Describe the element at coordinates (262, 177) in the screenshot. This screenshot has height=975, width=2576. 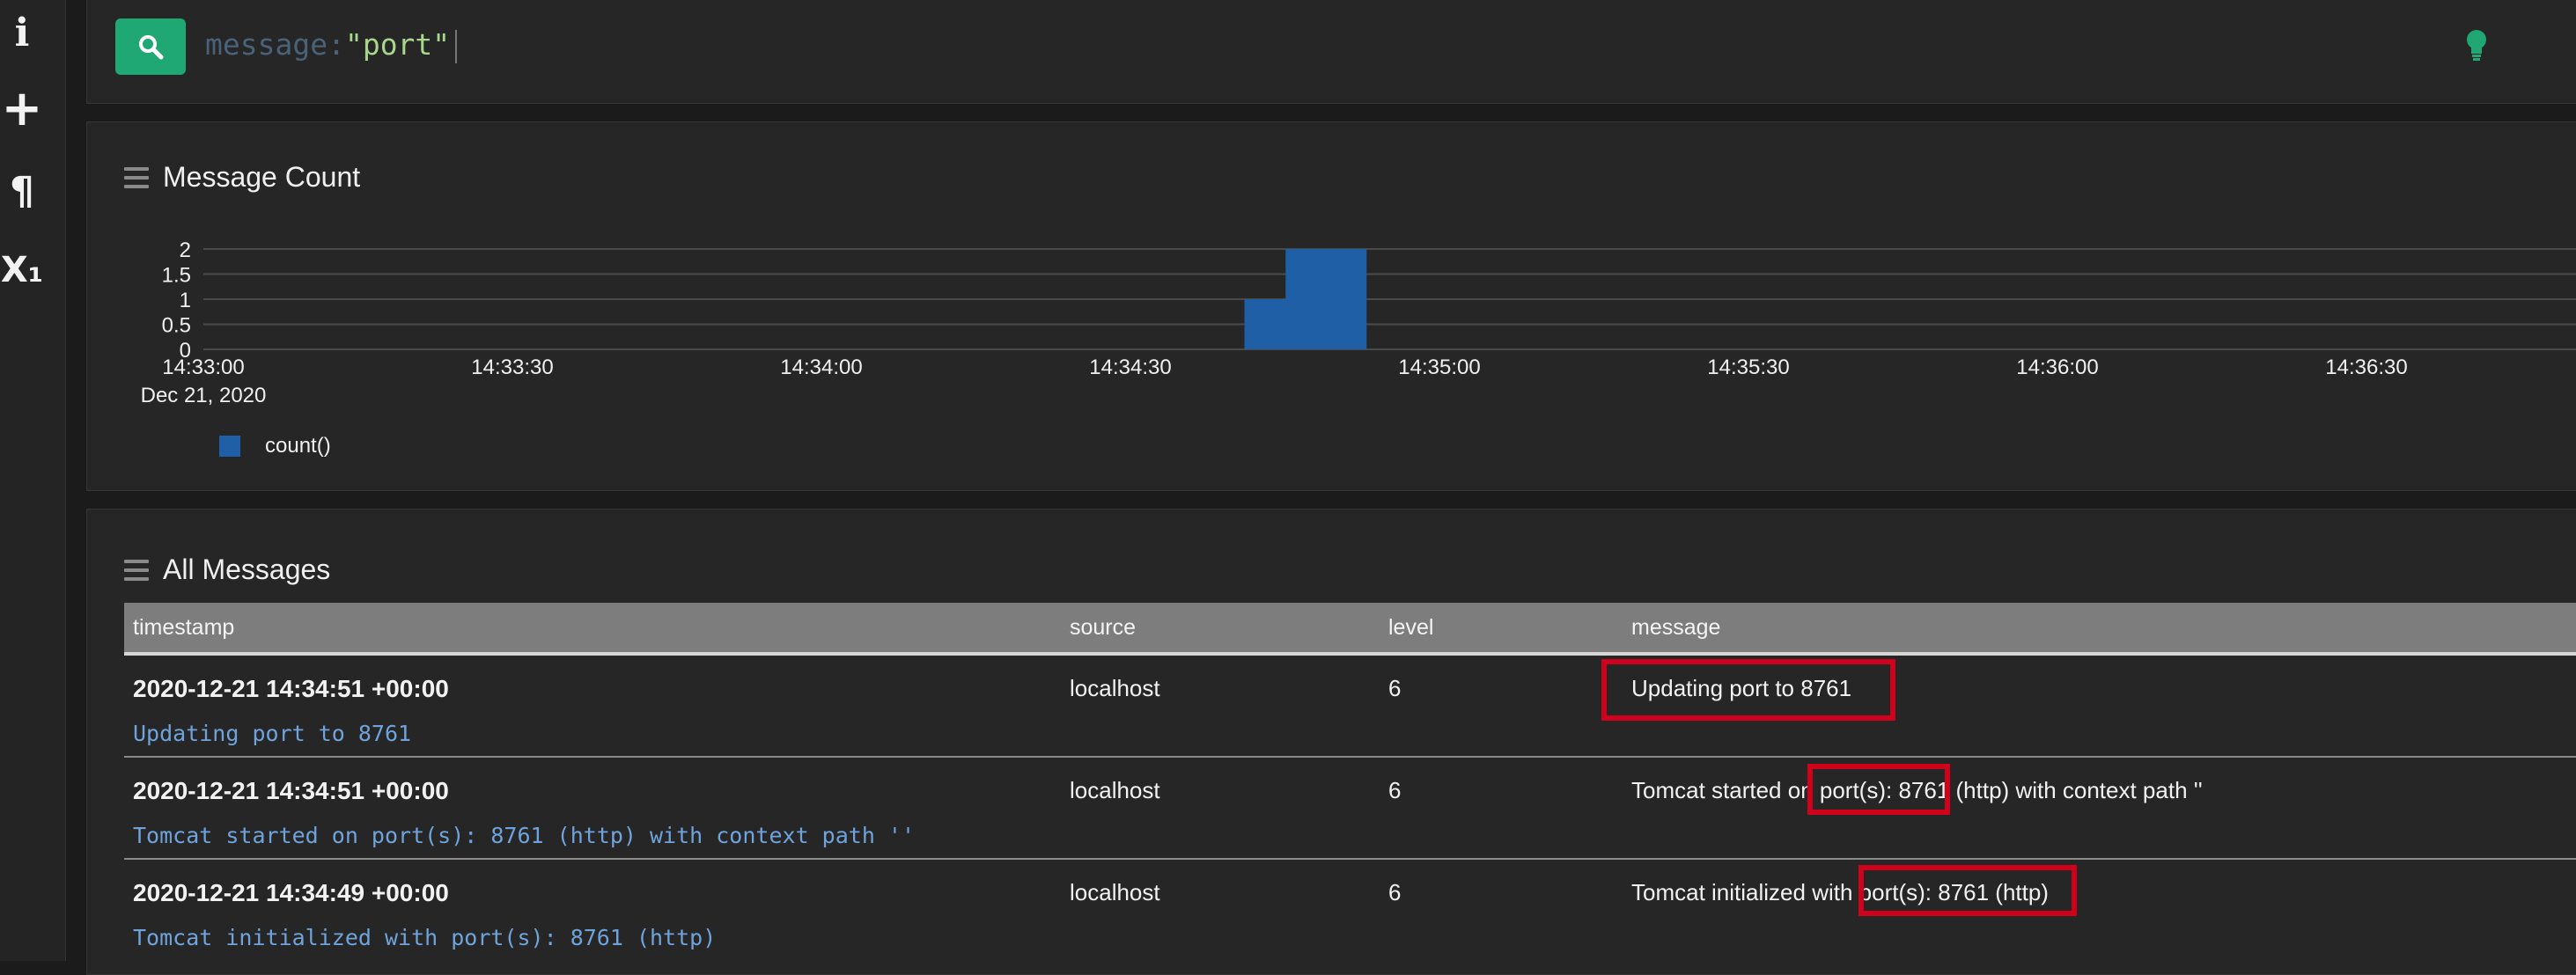
I see `histogram-title: Message Count` at that location.